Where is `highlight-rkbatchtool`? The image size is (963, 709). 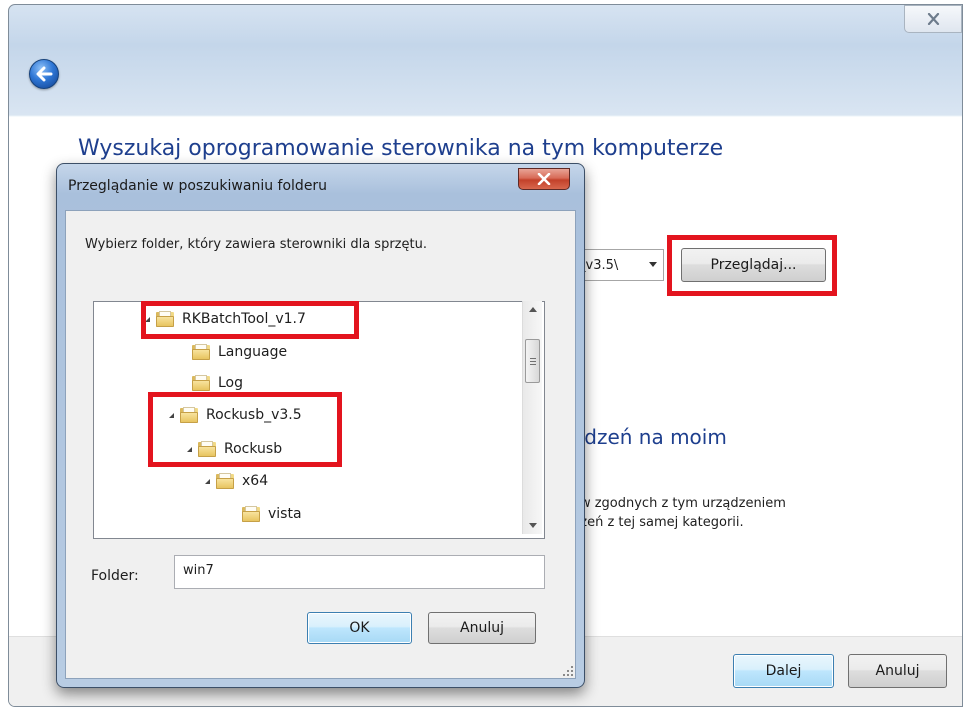
highlight-rkbatchtool is located at coordinates (250, 320).